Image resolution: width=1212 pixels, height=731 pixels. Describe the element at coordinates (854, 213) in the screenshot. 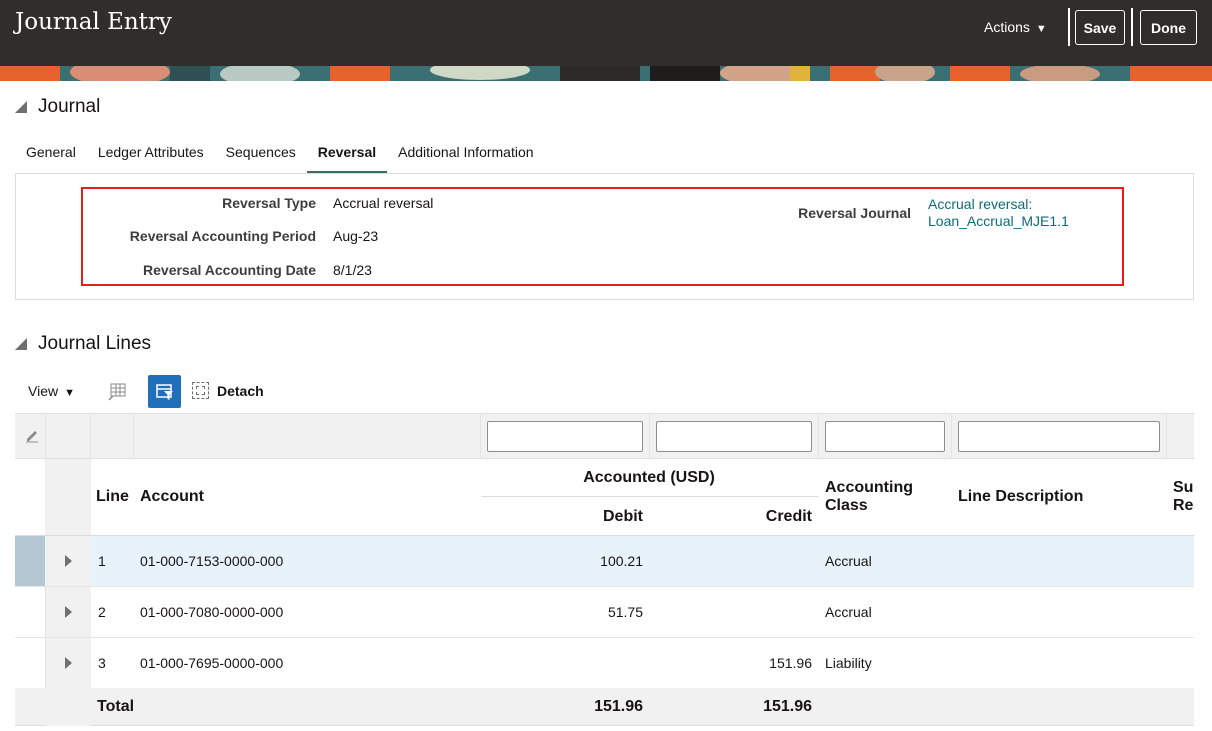

I see `reversal-journal-label: Reversal Journal` at that location.